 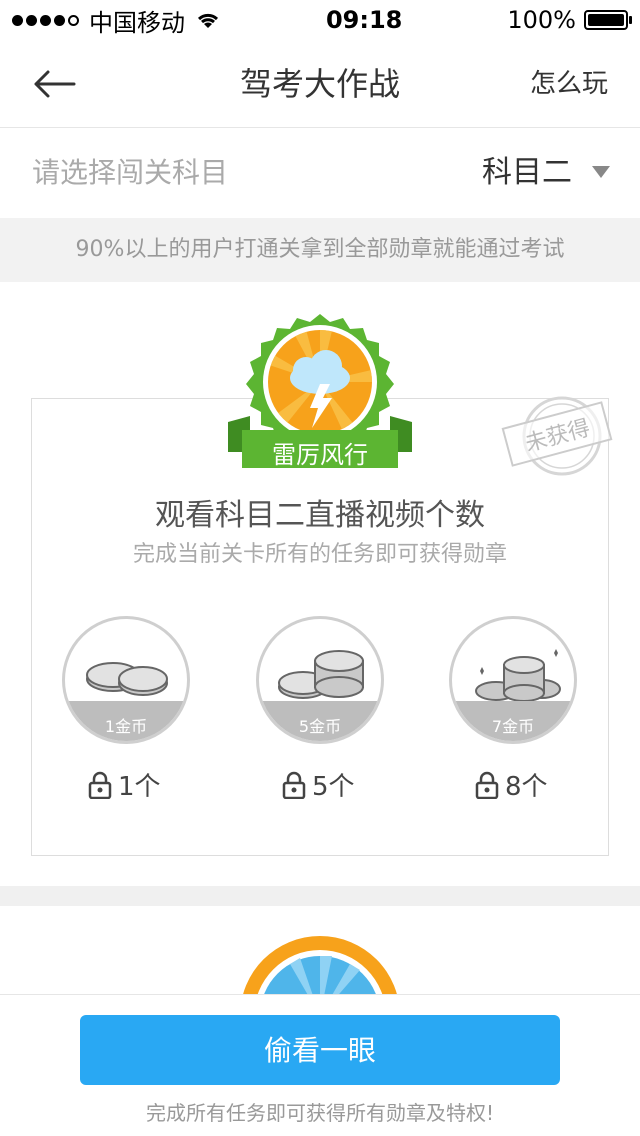 I want to click on coin-badge: 5金币, so click(x=320, y=680).